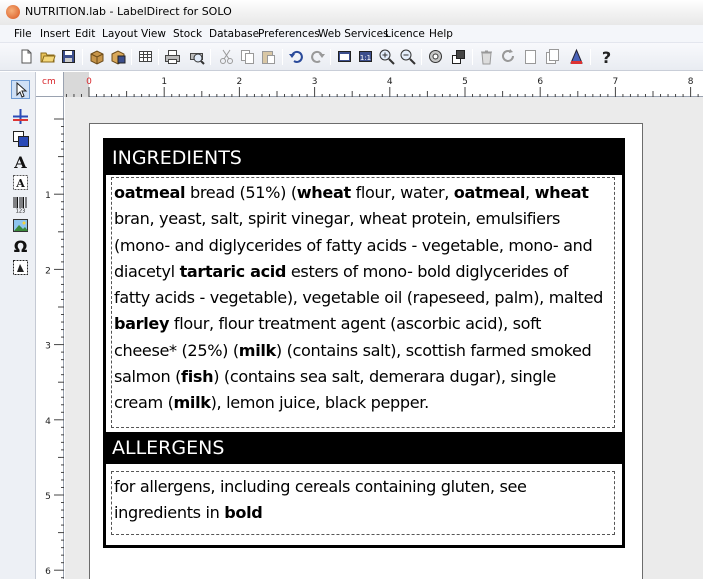 The height and width of the screenshot is (579, 703). Describe the element at coordinates (508, 56) in the screenshot. I see `refresh-icon` at that location.